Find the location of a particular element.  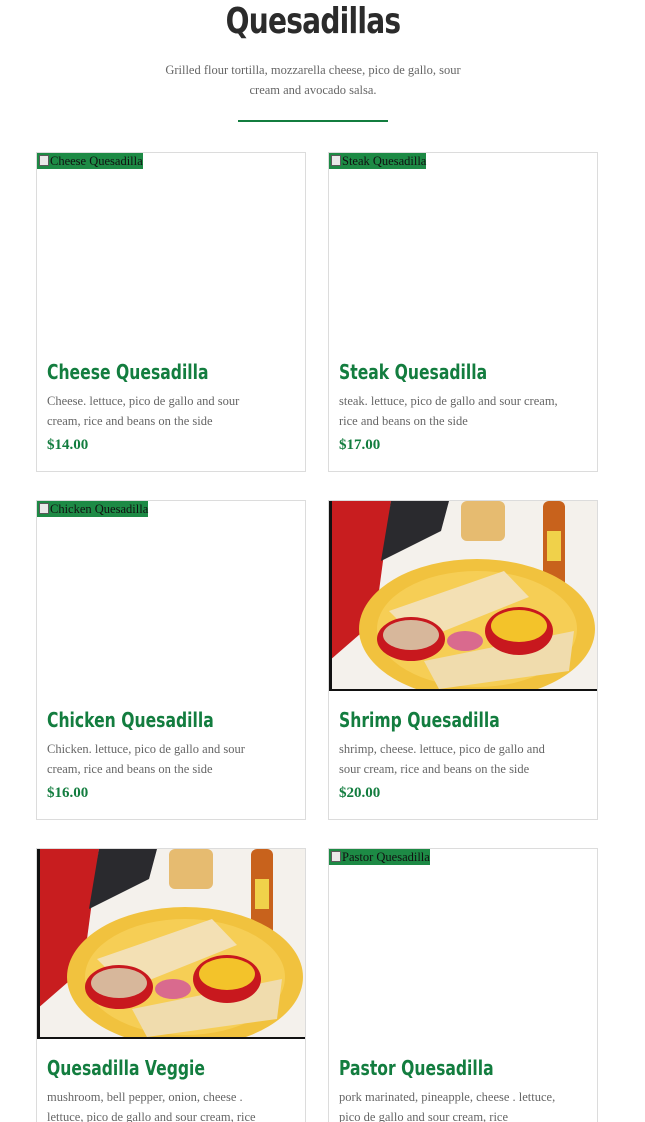

item-image: Steak Quesadilla is located at coordinates (463, 248).